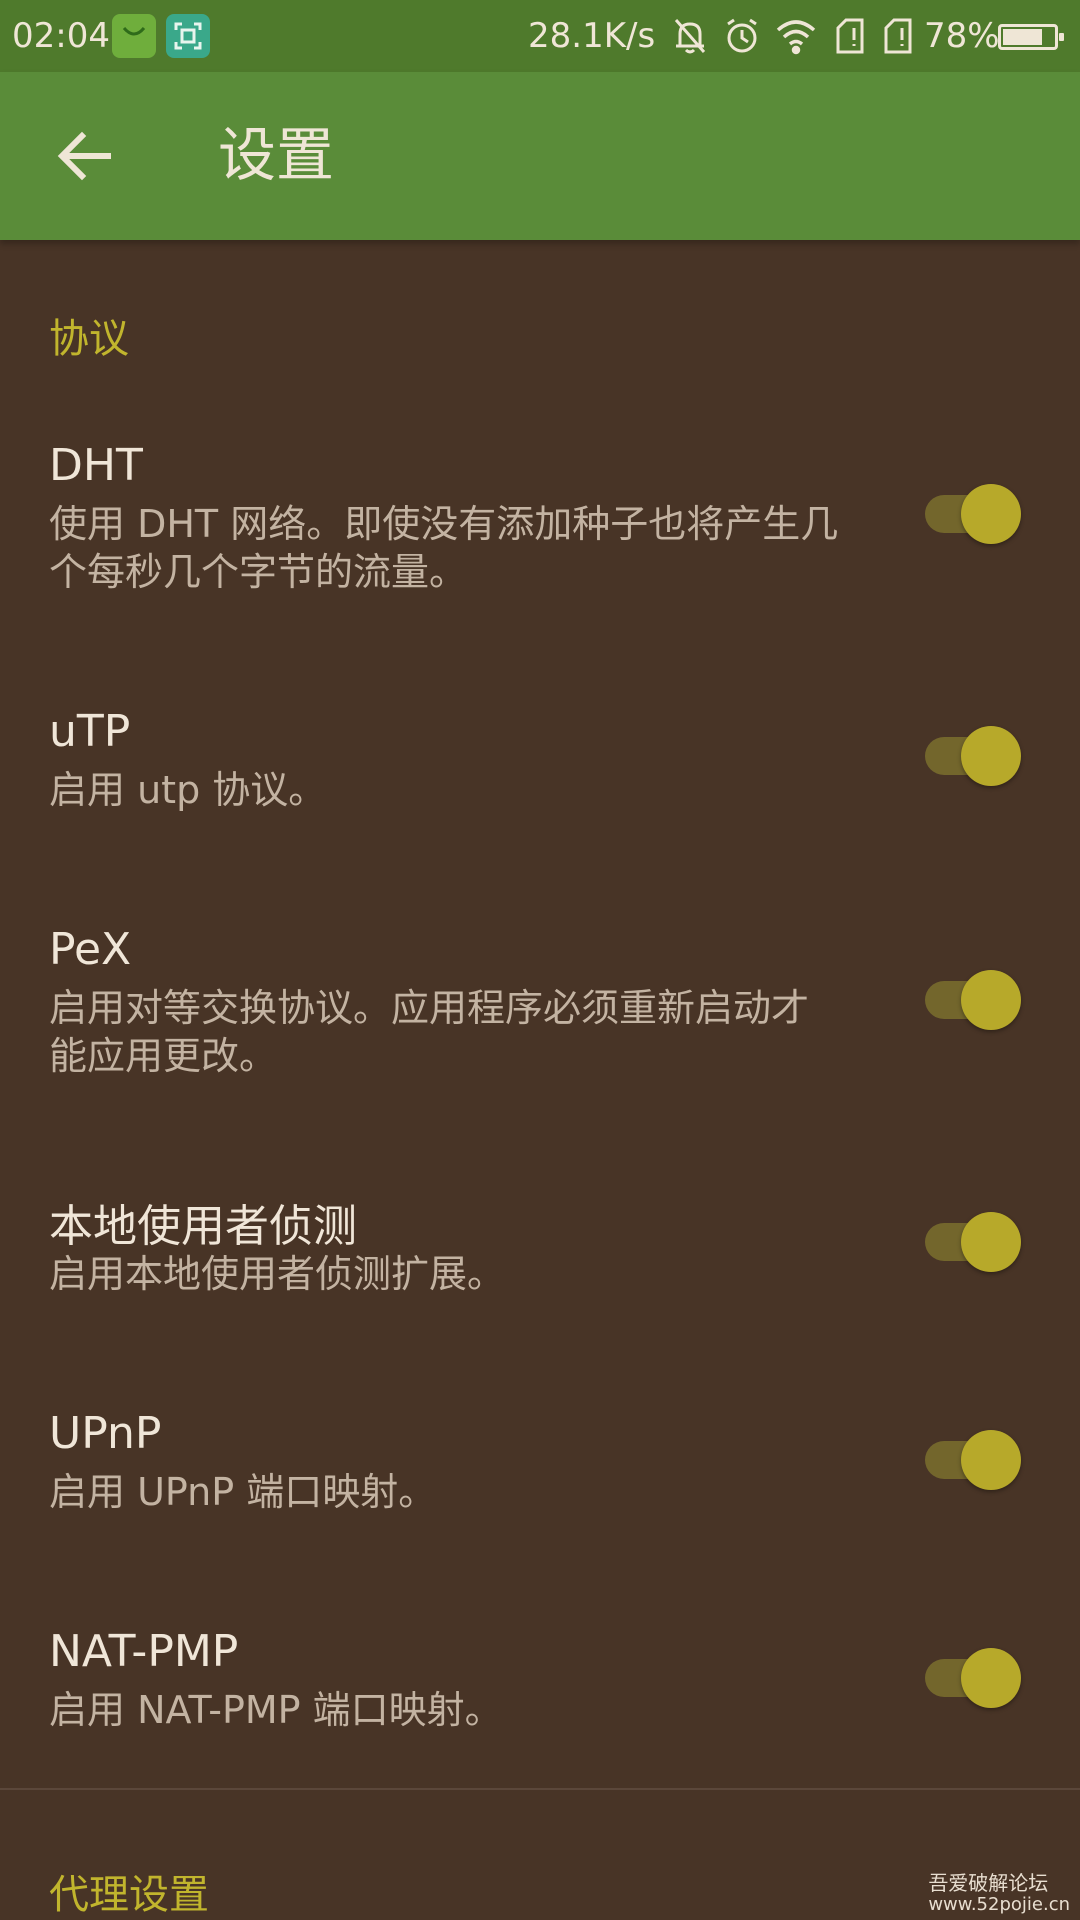  What do you see at coordinates (796, 40) in the screenshot?
I see `wifi-icon` at bounding box center [796, 40].